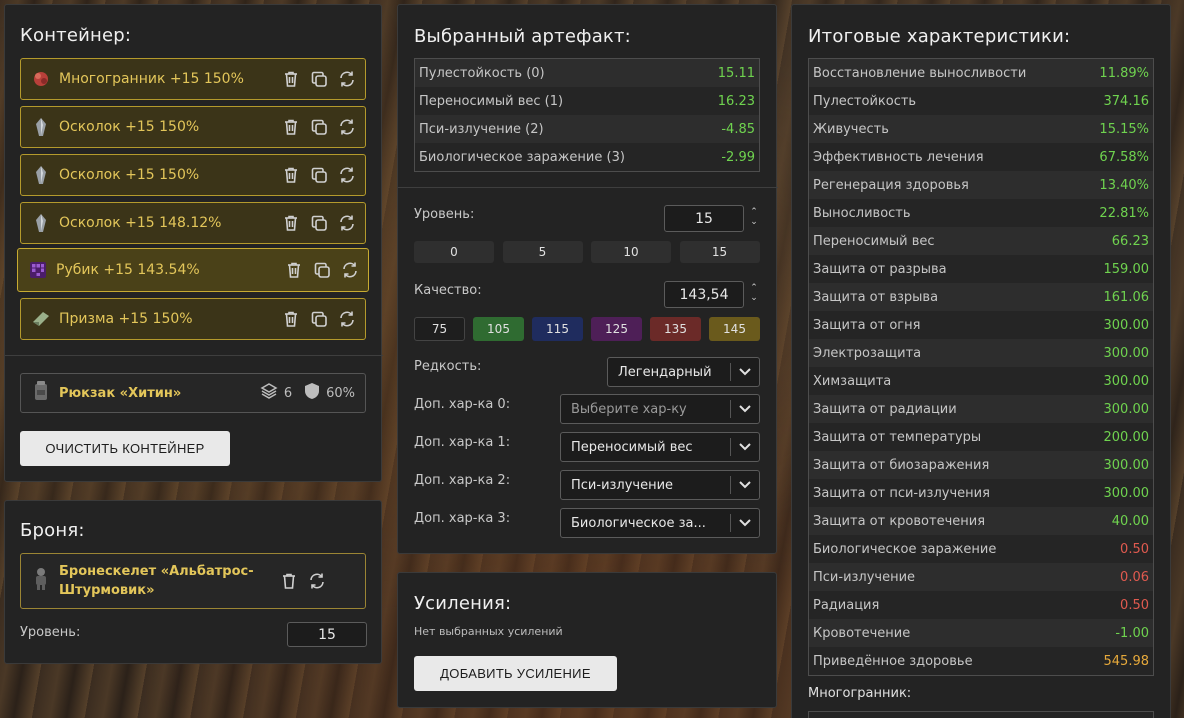 This screenshot has height=718, width=1184. I want to click on quality-preset-button: 135, so click(675, 329).